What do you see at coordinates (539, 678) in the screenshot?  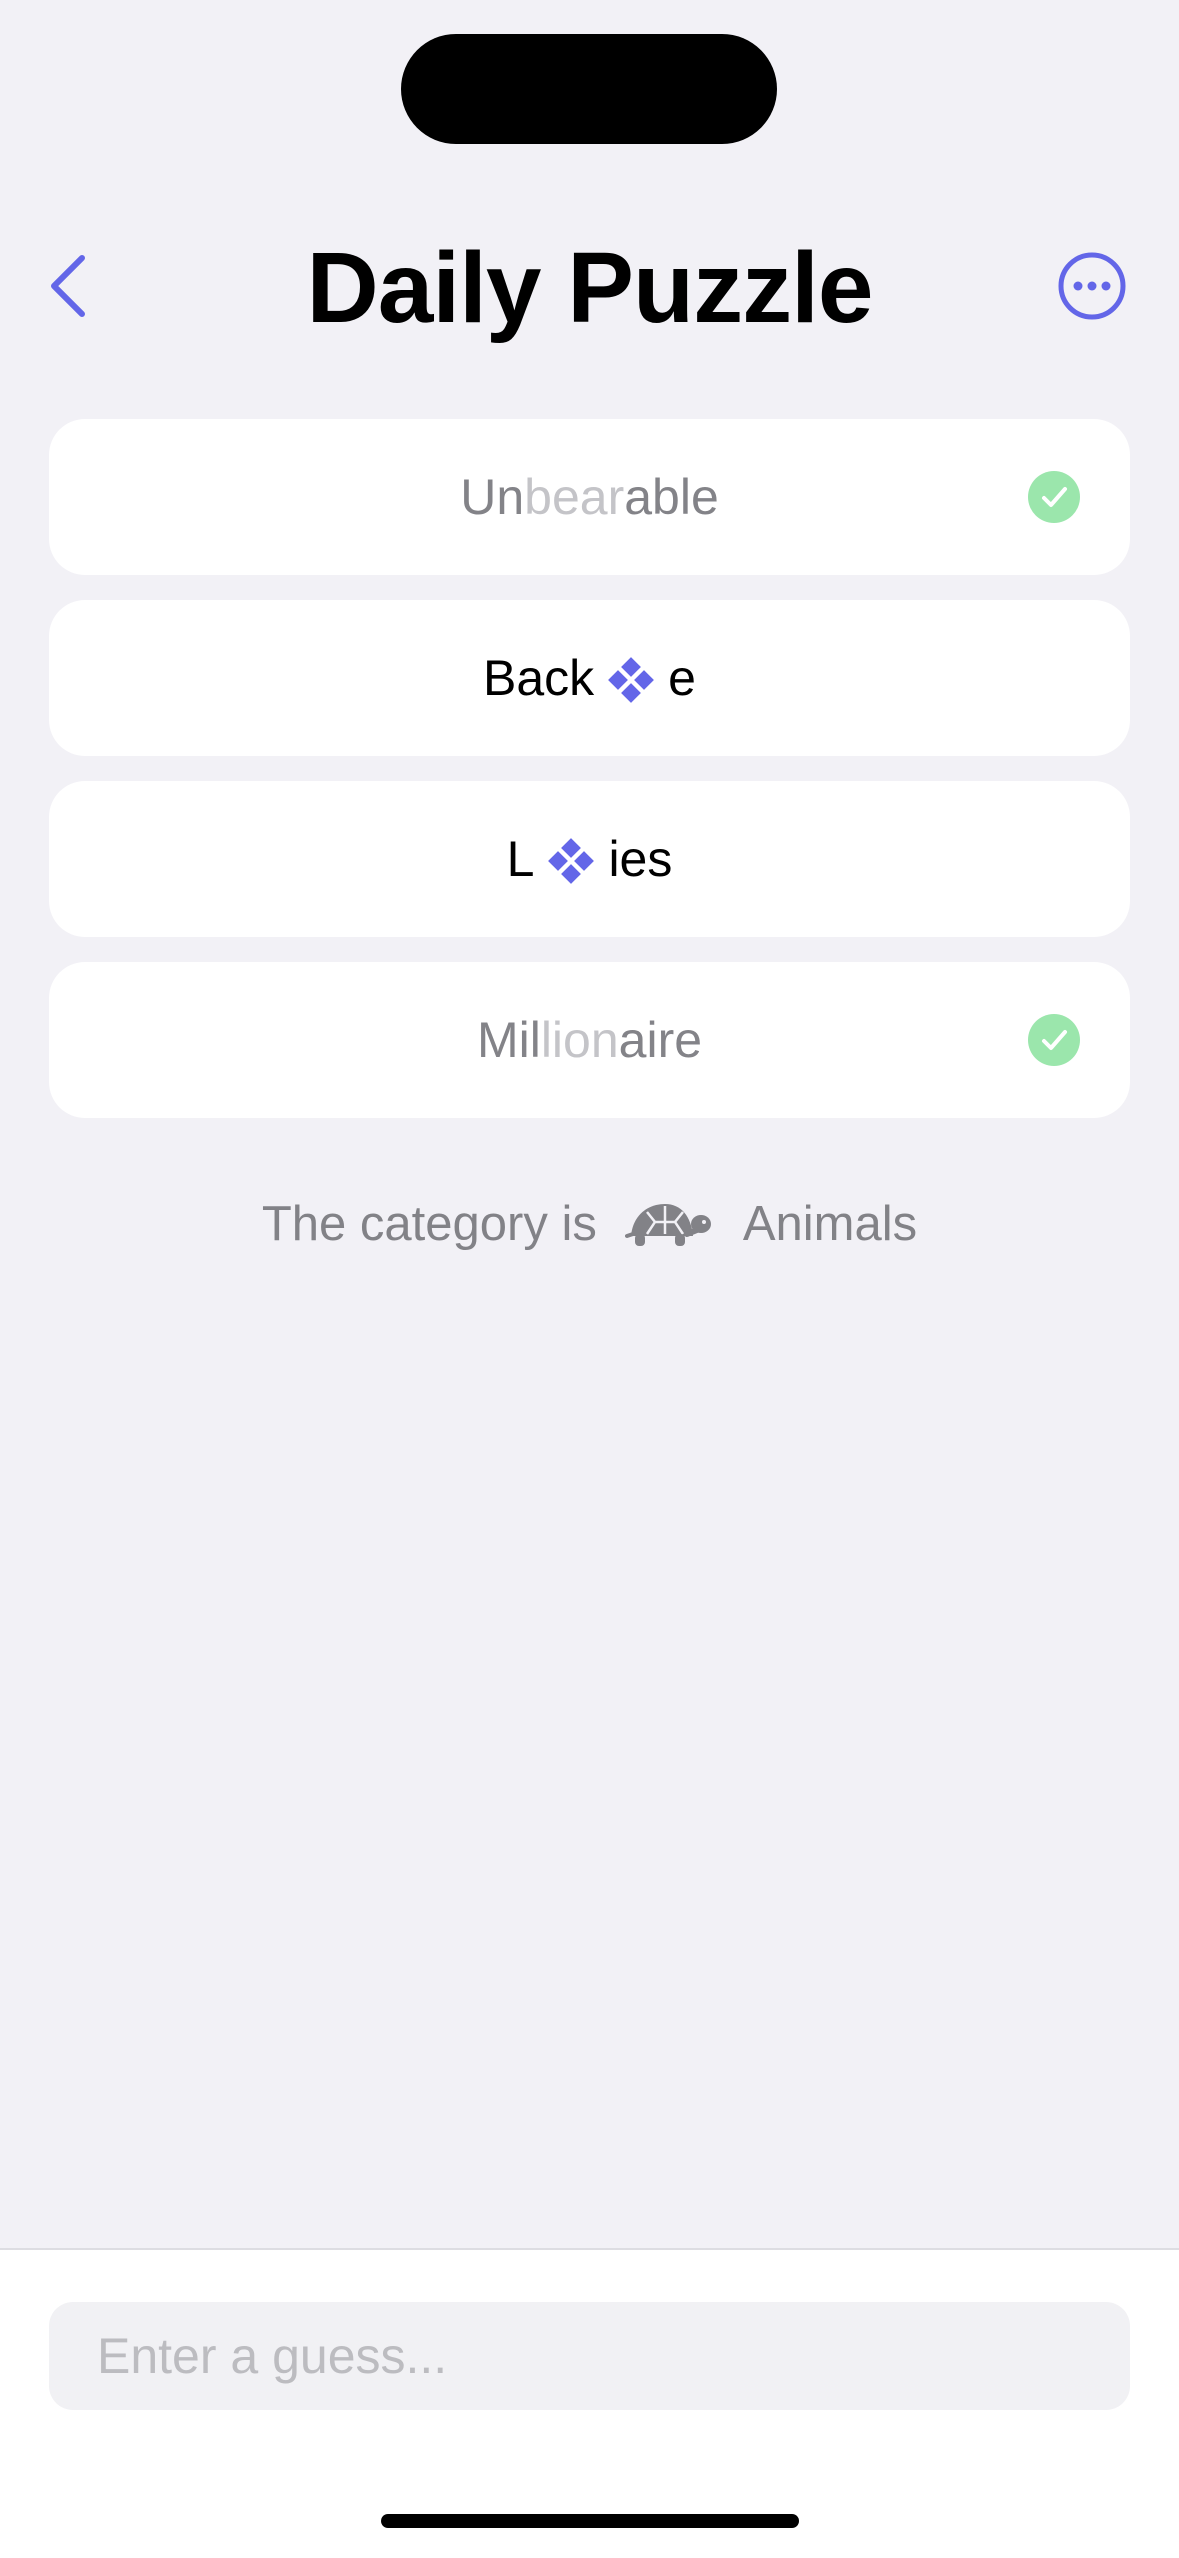 I see `clue-prefix: Back` at bounding box center [539, 678].